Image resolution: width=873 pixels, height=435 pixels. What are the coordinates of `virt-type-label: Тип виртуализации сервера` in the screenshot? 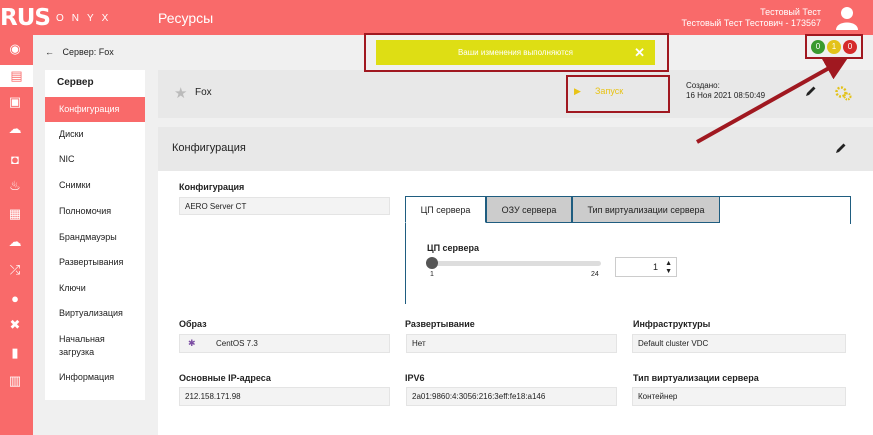 It's located at (696, 378).